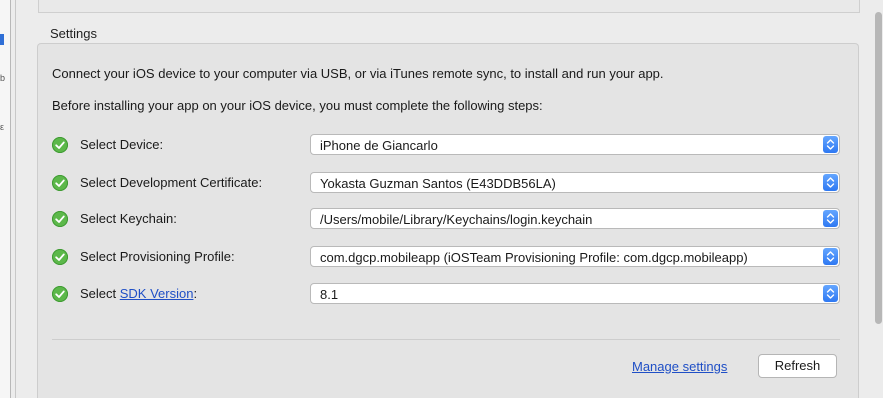 Image resolution: width=883 pixels, height=398 pixels. I want to click on certificate-select: Yokasta Guzman Santos (E43DDB56LA), so click(575, 182).